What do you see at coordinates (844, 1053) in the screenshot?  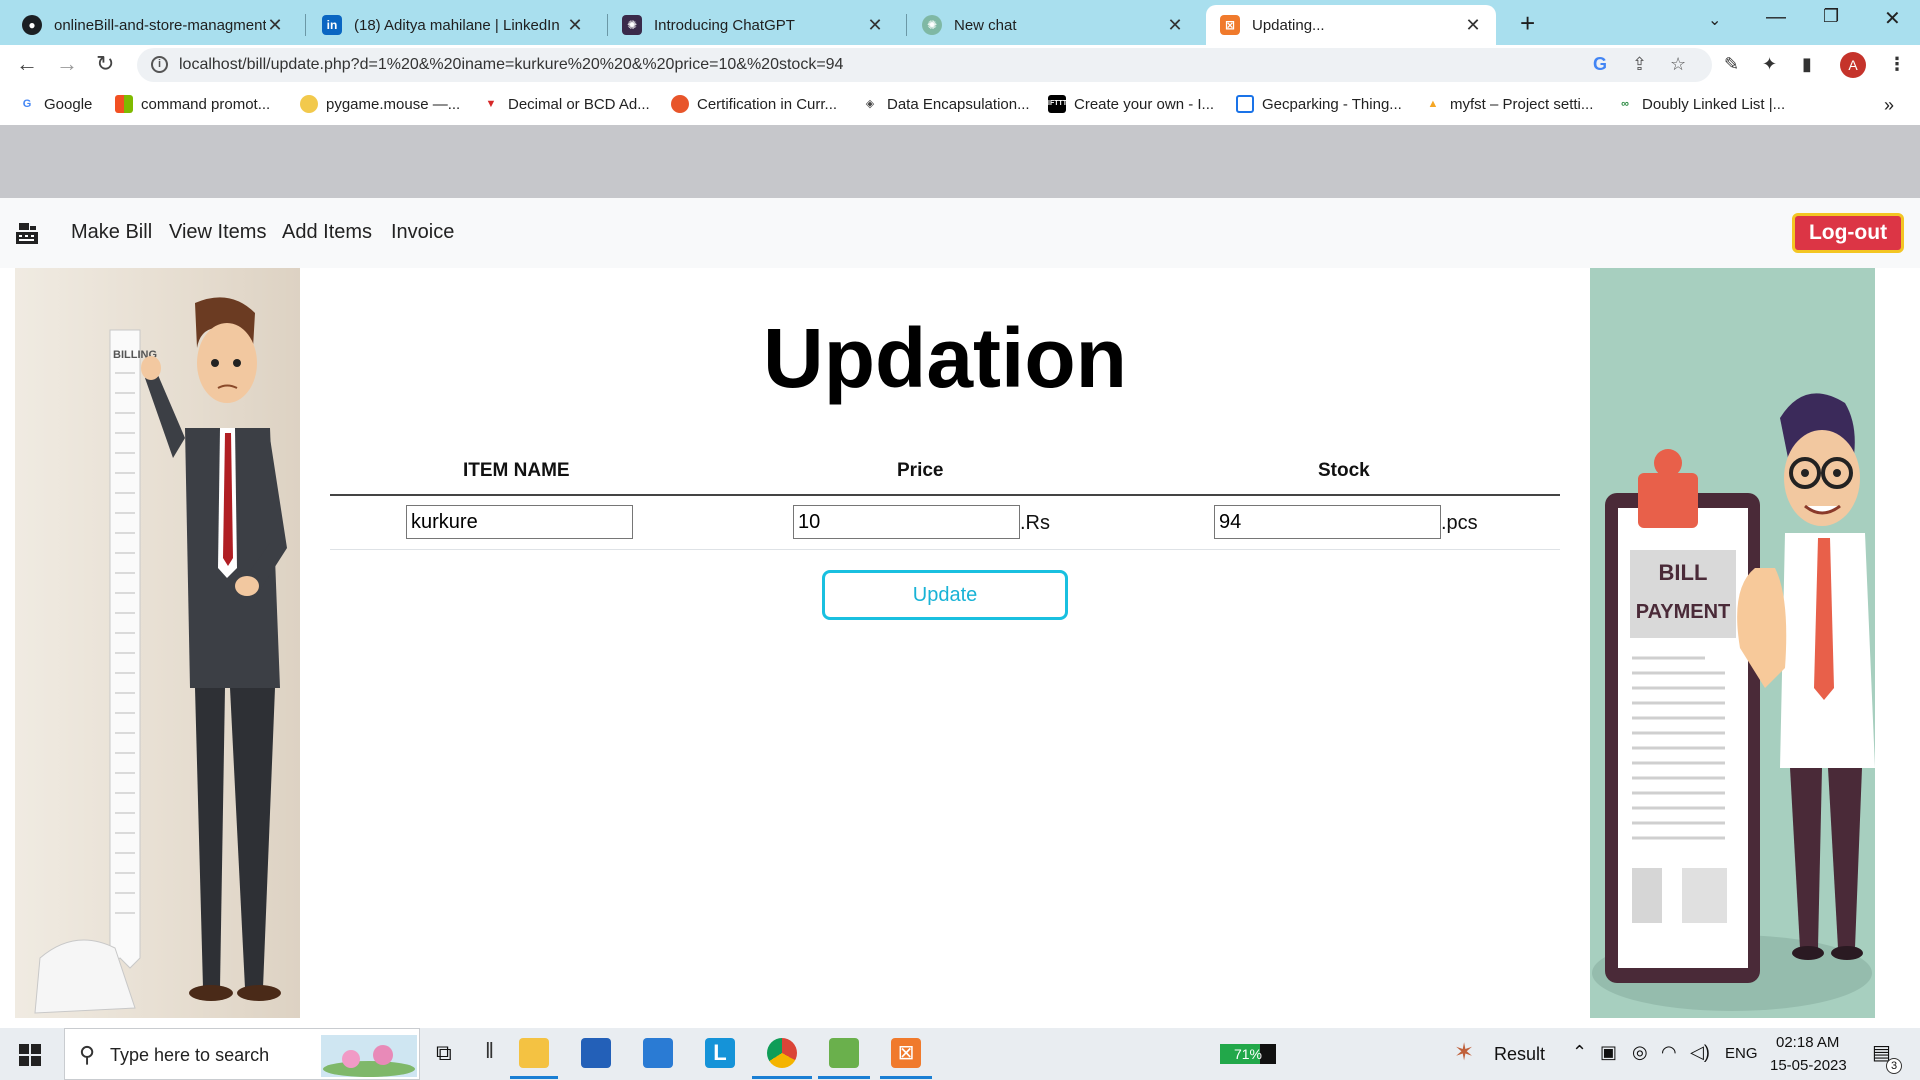 I see `image-editor-icon` at bounding box center [844, 1053].